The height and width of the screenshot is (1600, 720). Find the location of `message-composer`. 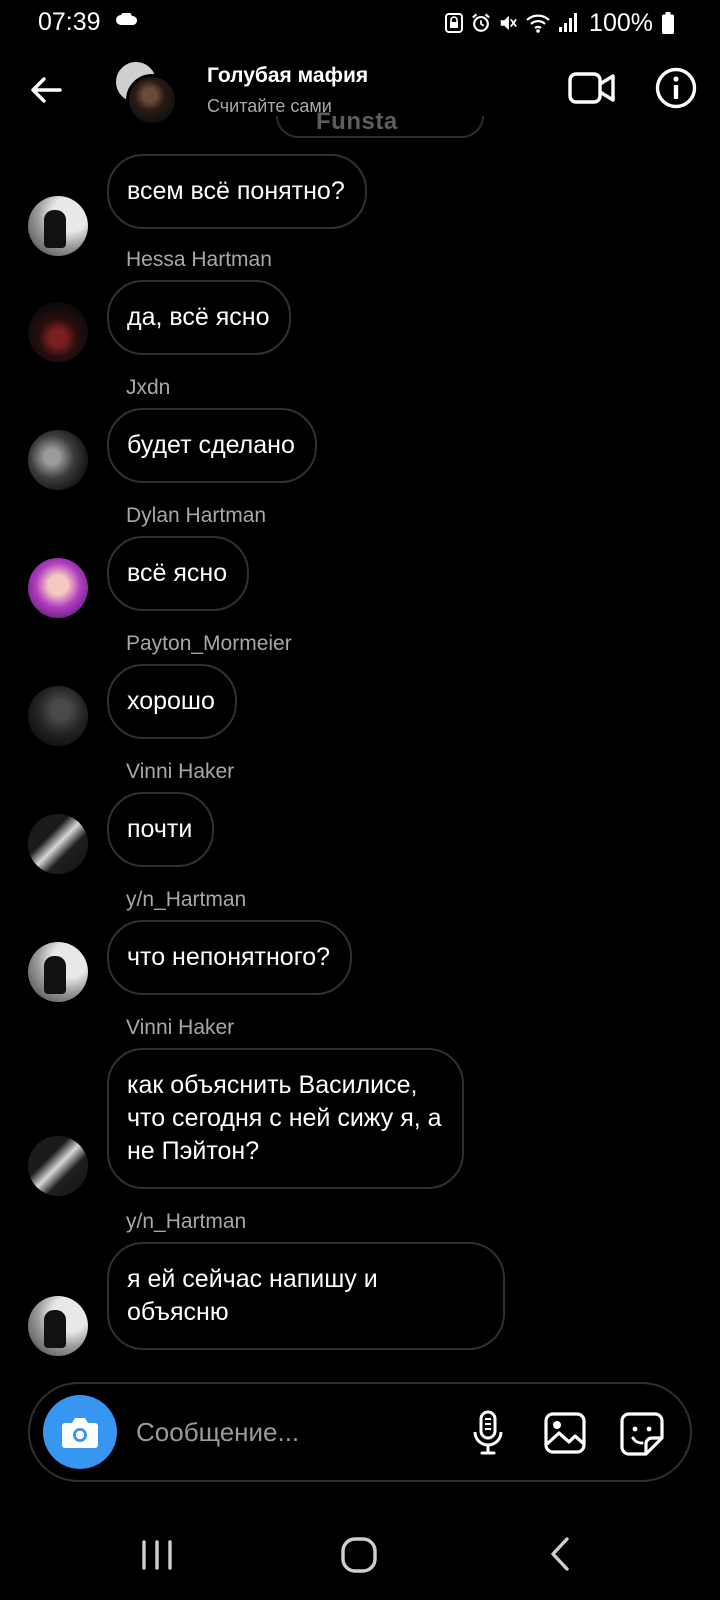

message-composer is located at coordinates (360, 1432).